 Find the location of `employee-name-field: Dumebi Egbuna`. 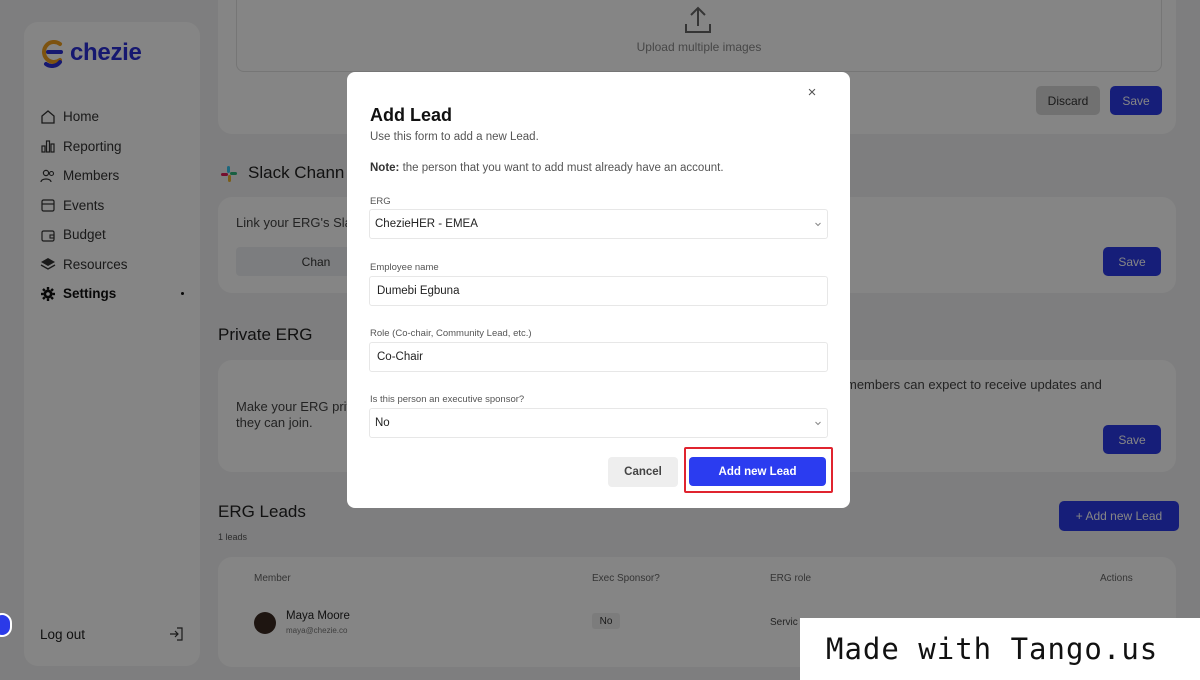

employee-name-field: Dumebi Egbuna is located at coordinates (598, 291).